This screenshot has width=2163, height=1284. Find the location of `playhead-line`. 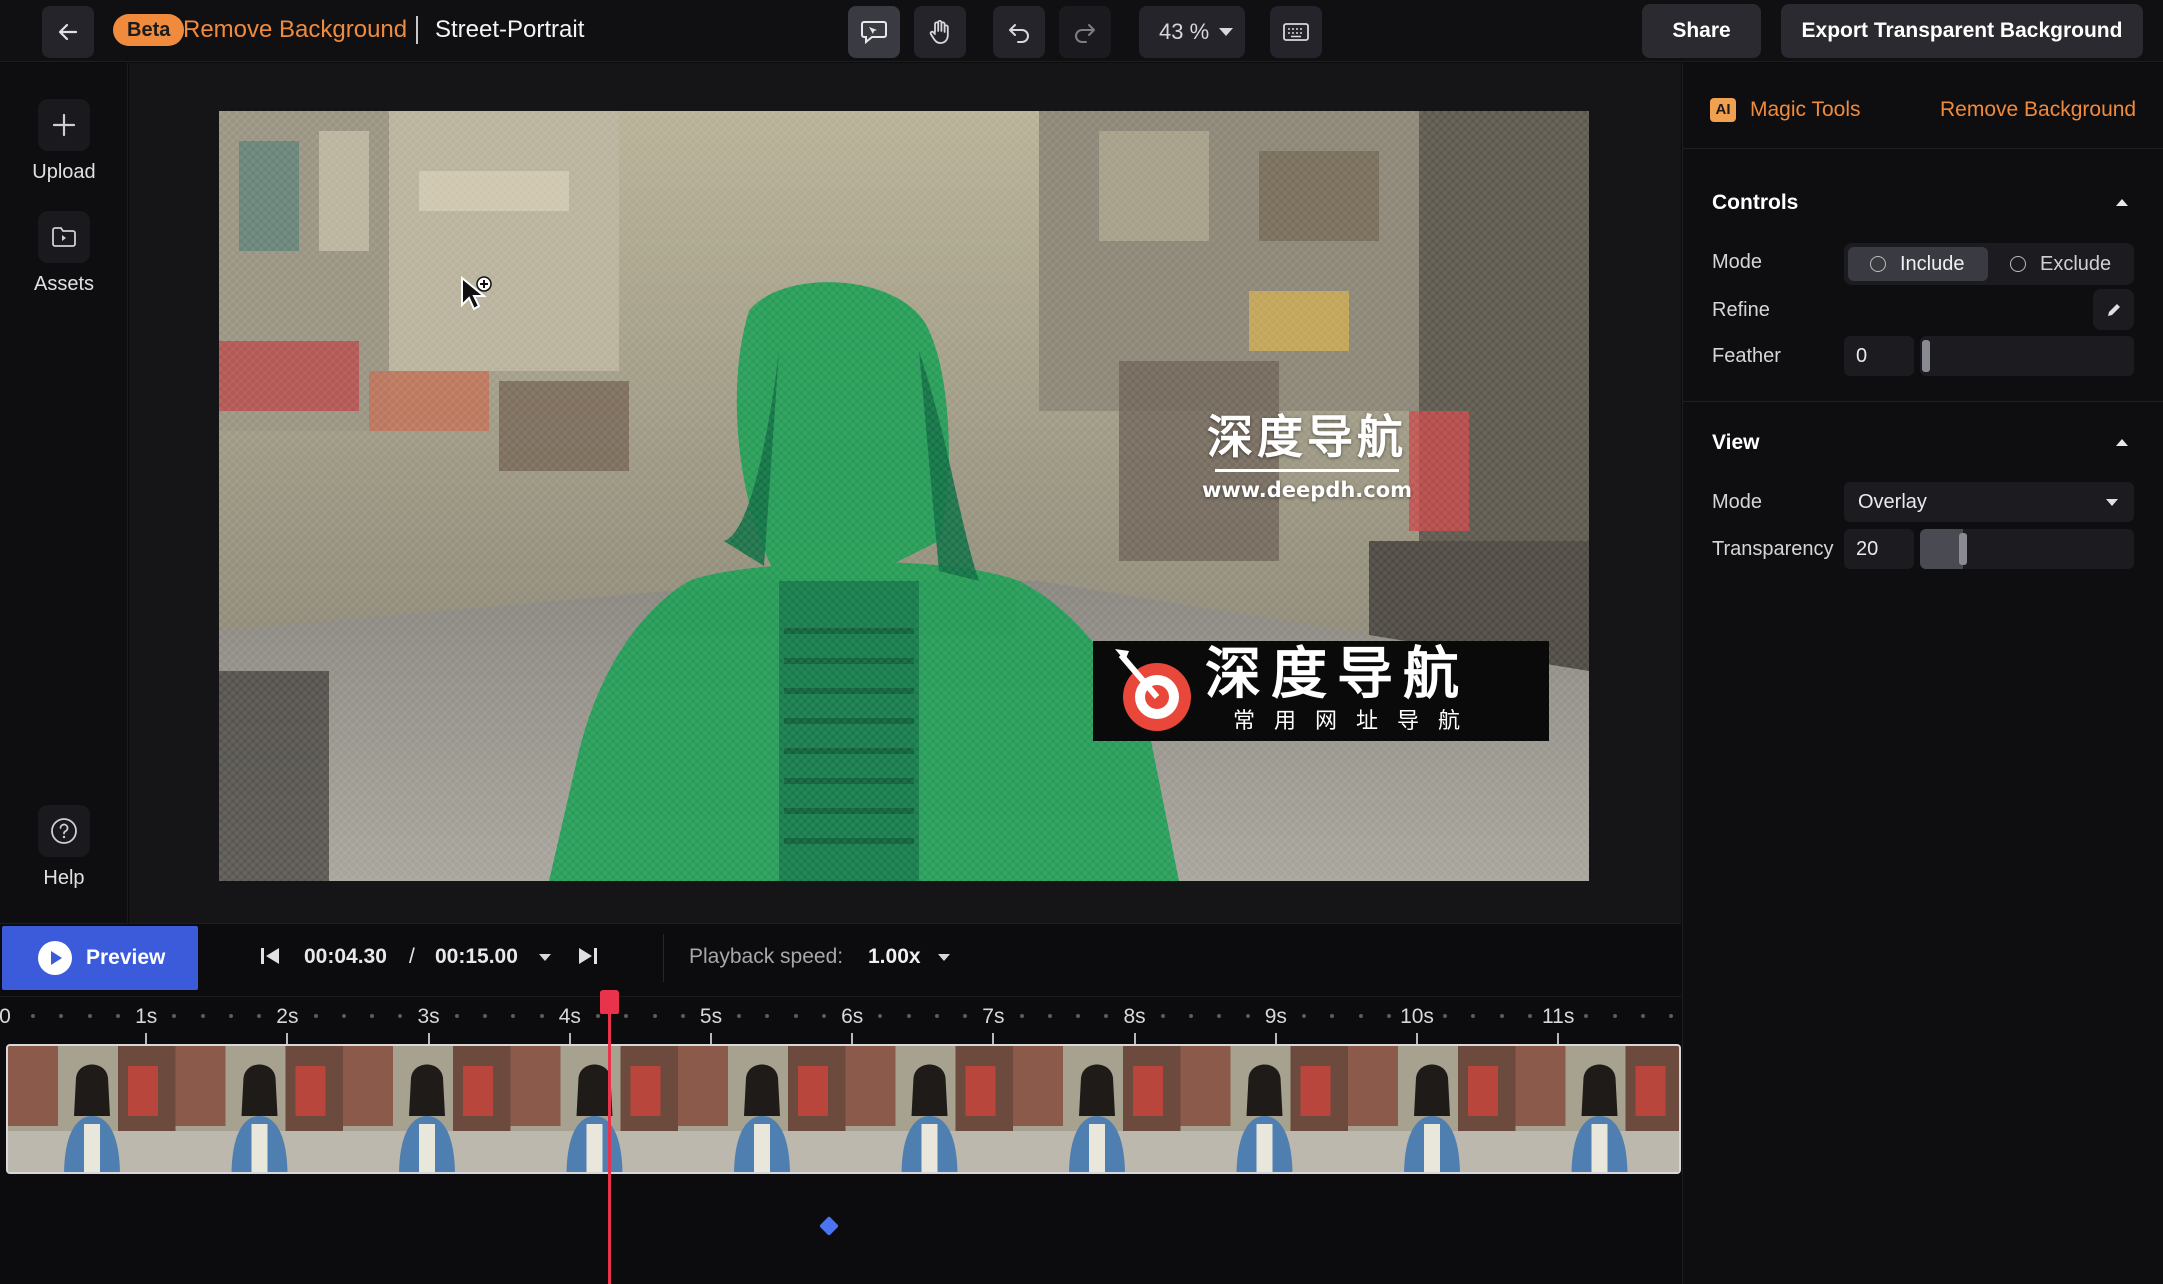

playhead-line is located at coordinates (609, 1140).